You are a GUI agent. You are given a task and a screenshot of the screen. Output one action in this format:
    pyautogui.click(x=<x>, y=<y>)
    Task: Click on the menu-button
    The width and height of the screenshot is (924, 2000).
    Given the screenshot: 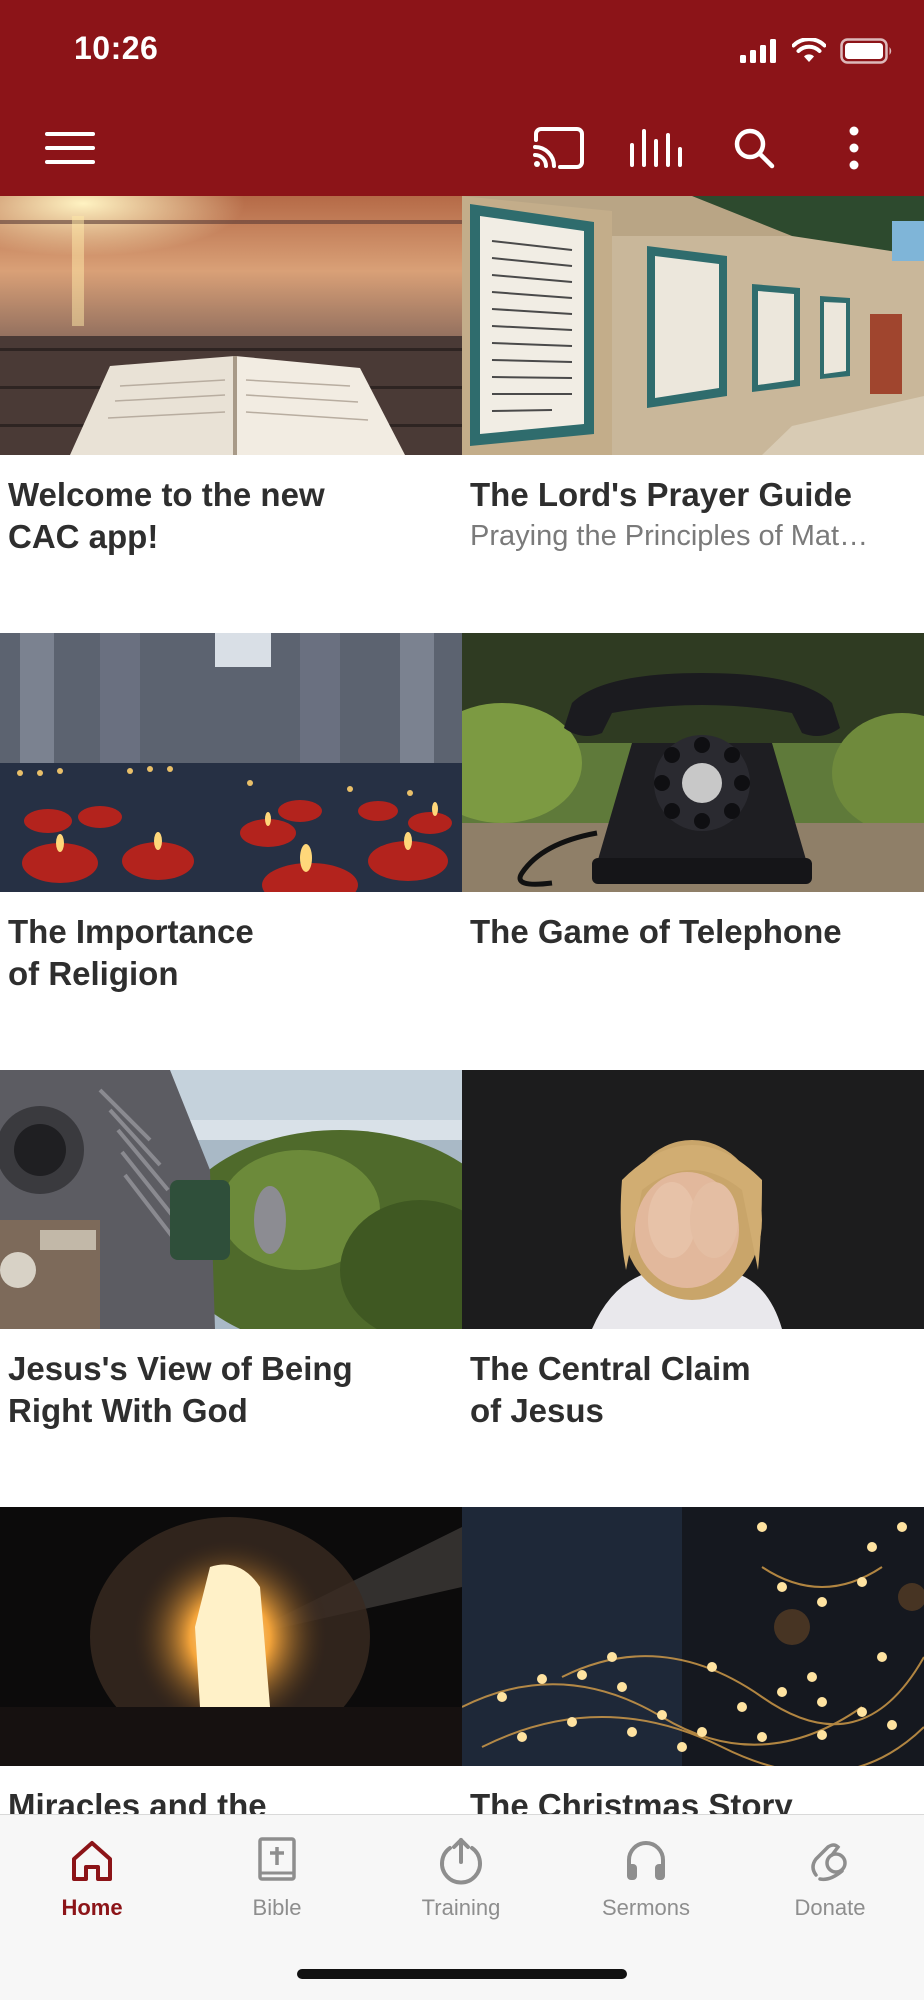 What is the action you would take?
    pyautogui.click(x=70, y=148)
    